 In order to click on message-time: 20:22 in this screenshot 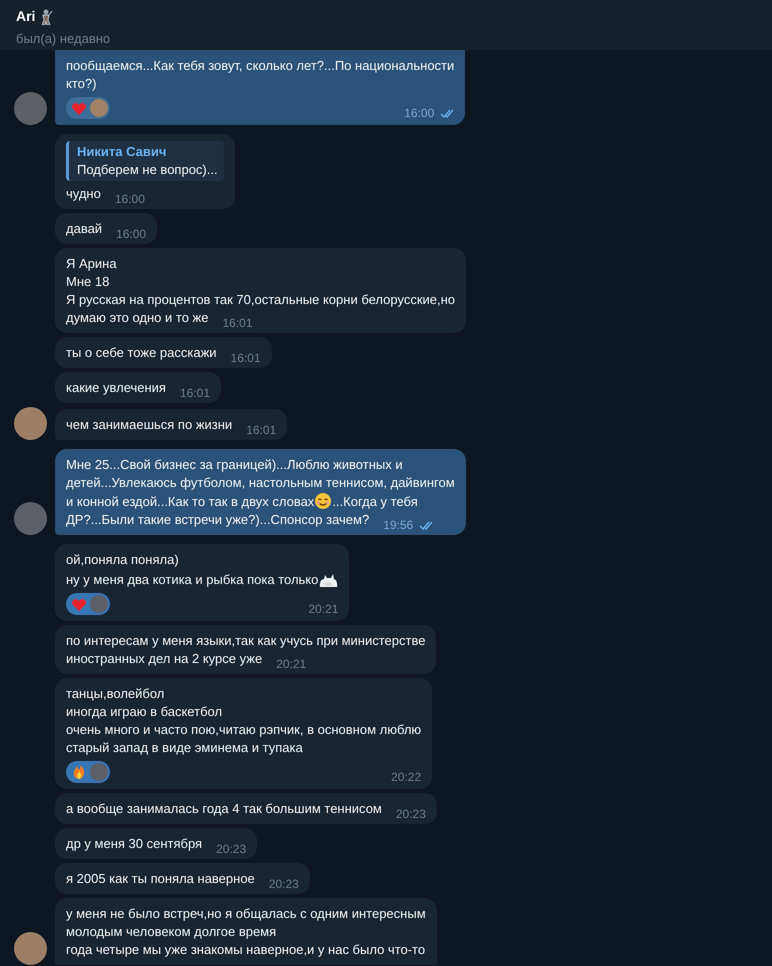, I will do `click(406, 777)`.